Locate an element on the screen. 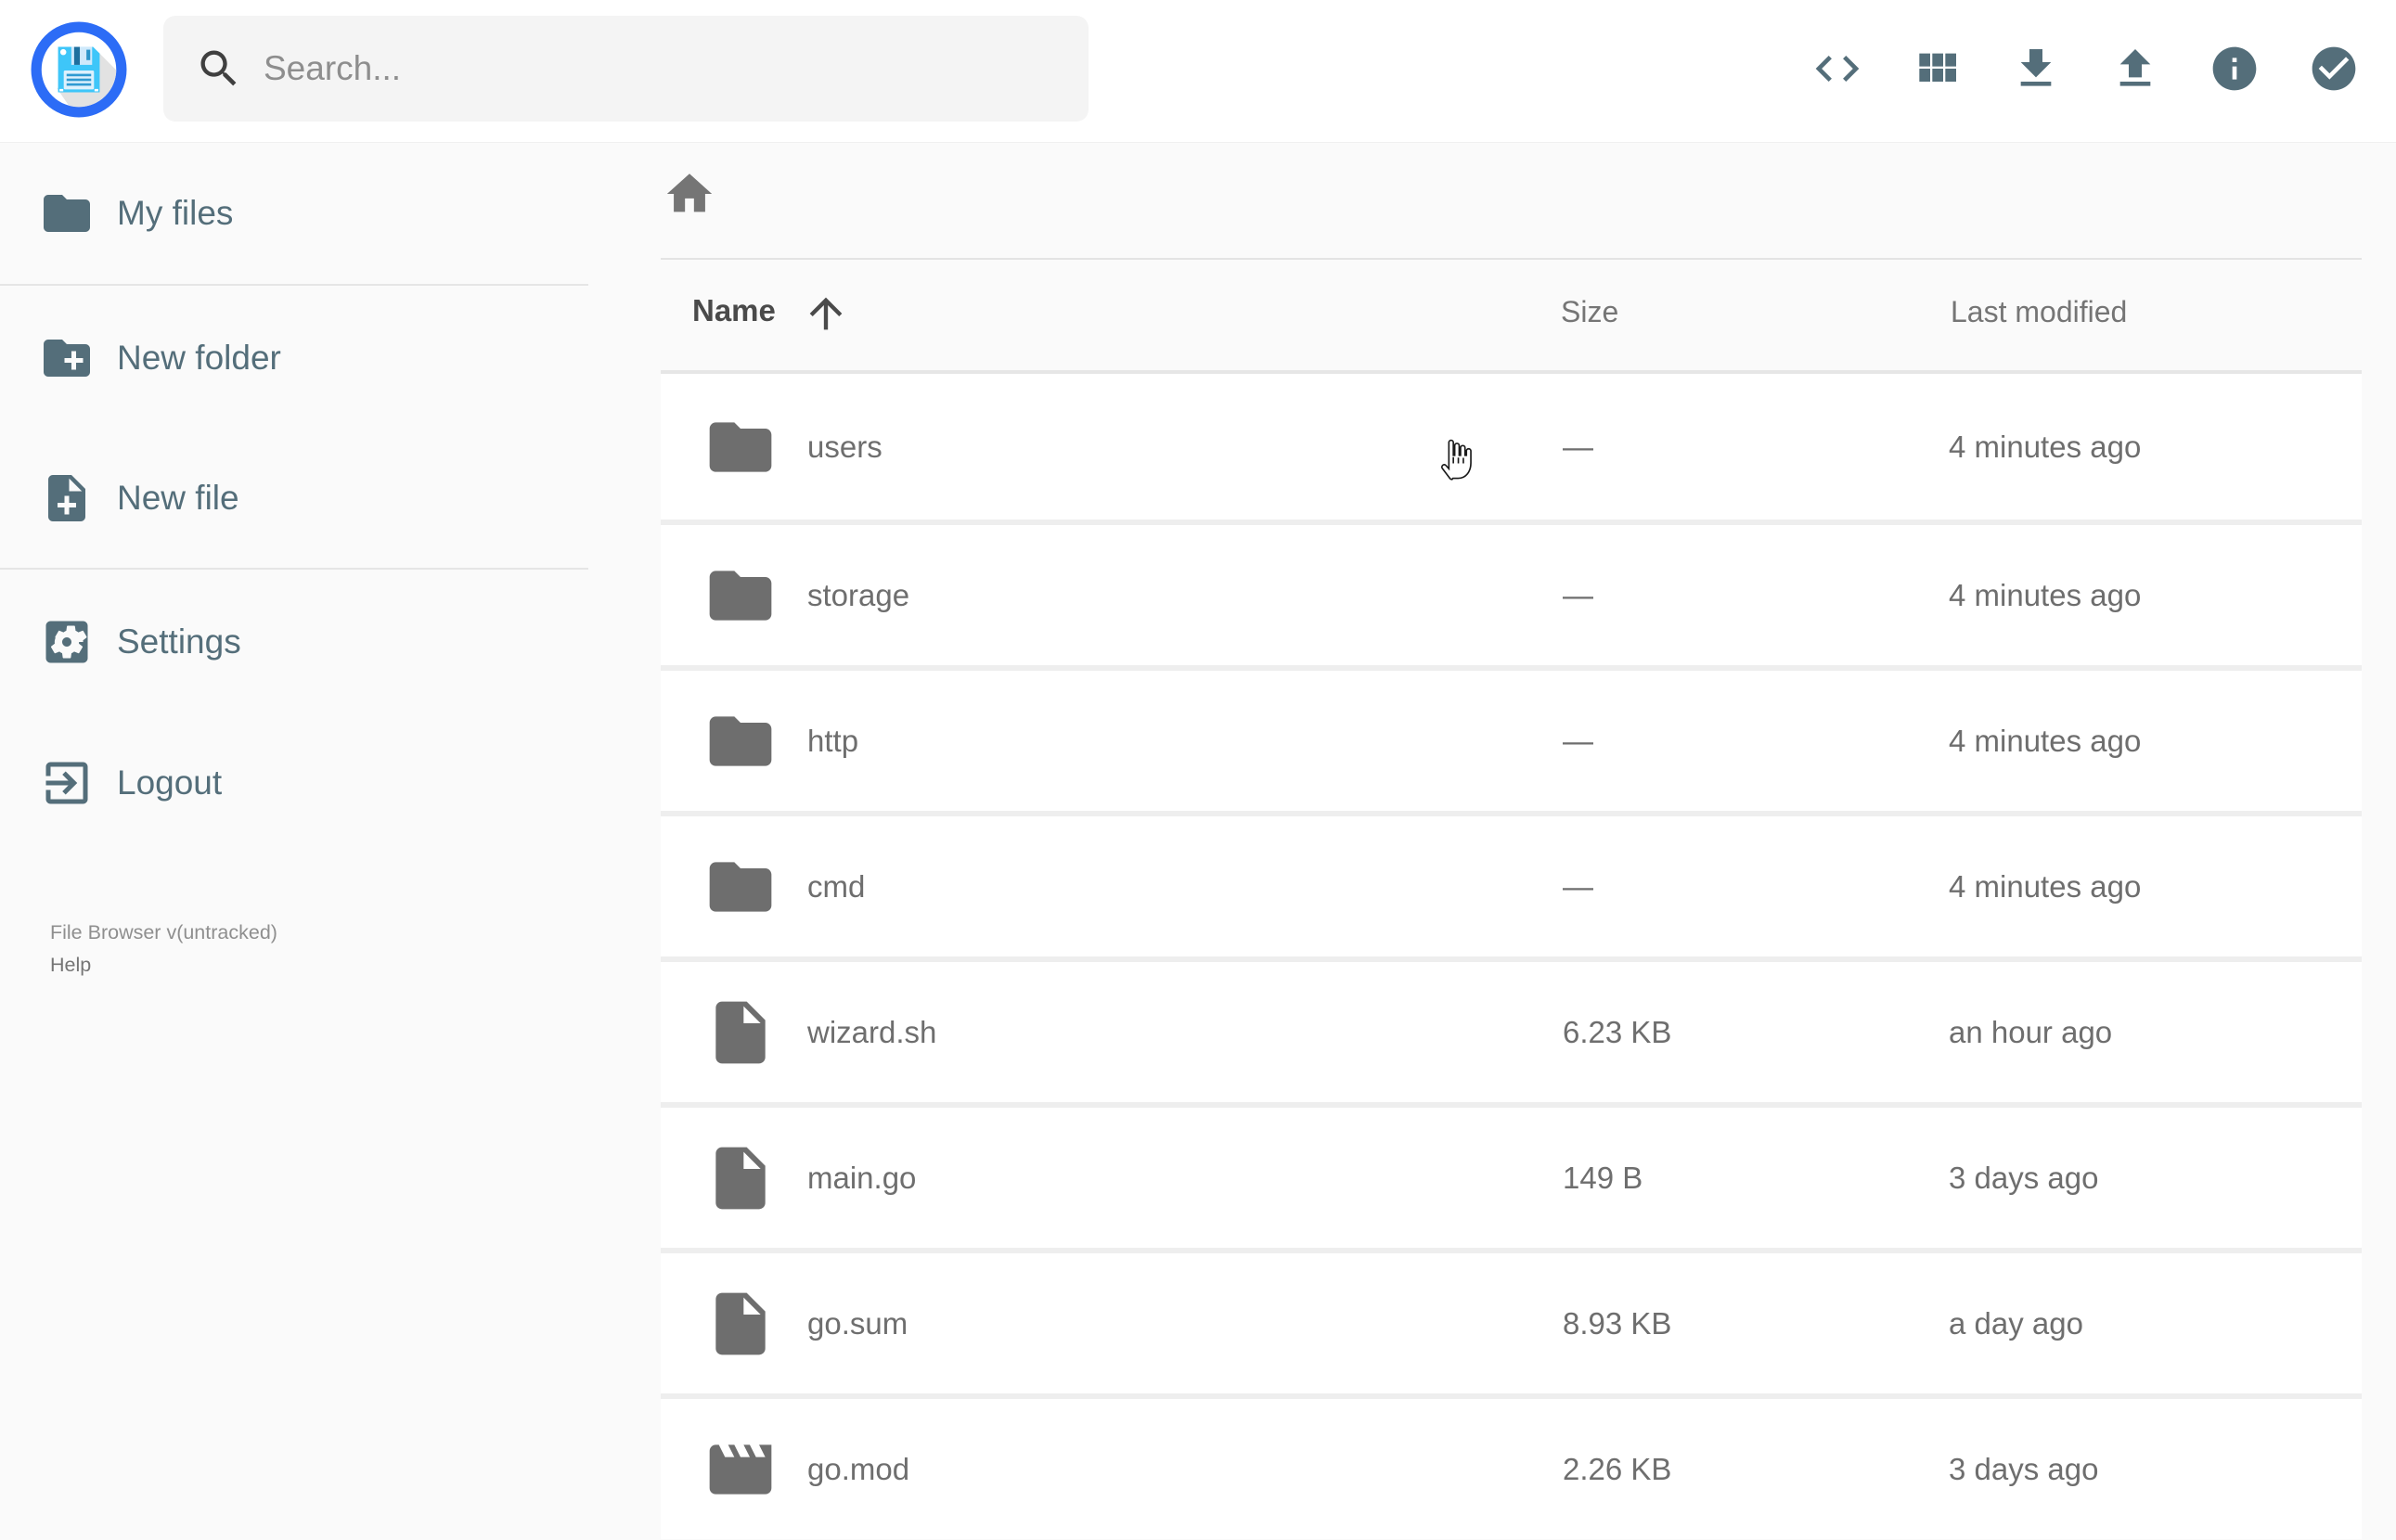 This screenshot has width=2396, height=1540. settings-icon is located at coordinates (67, 642).